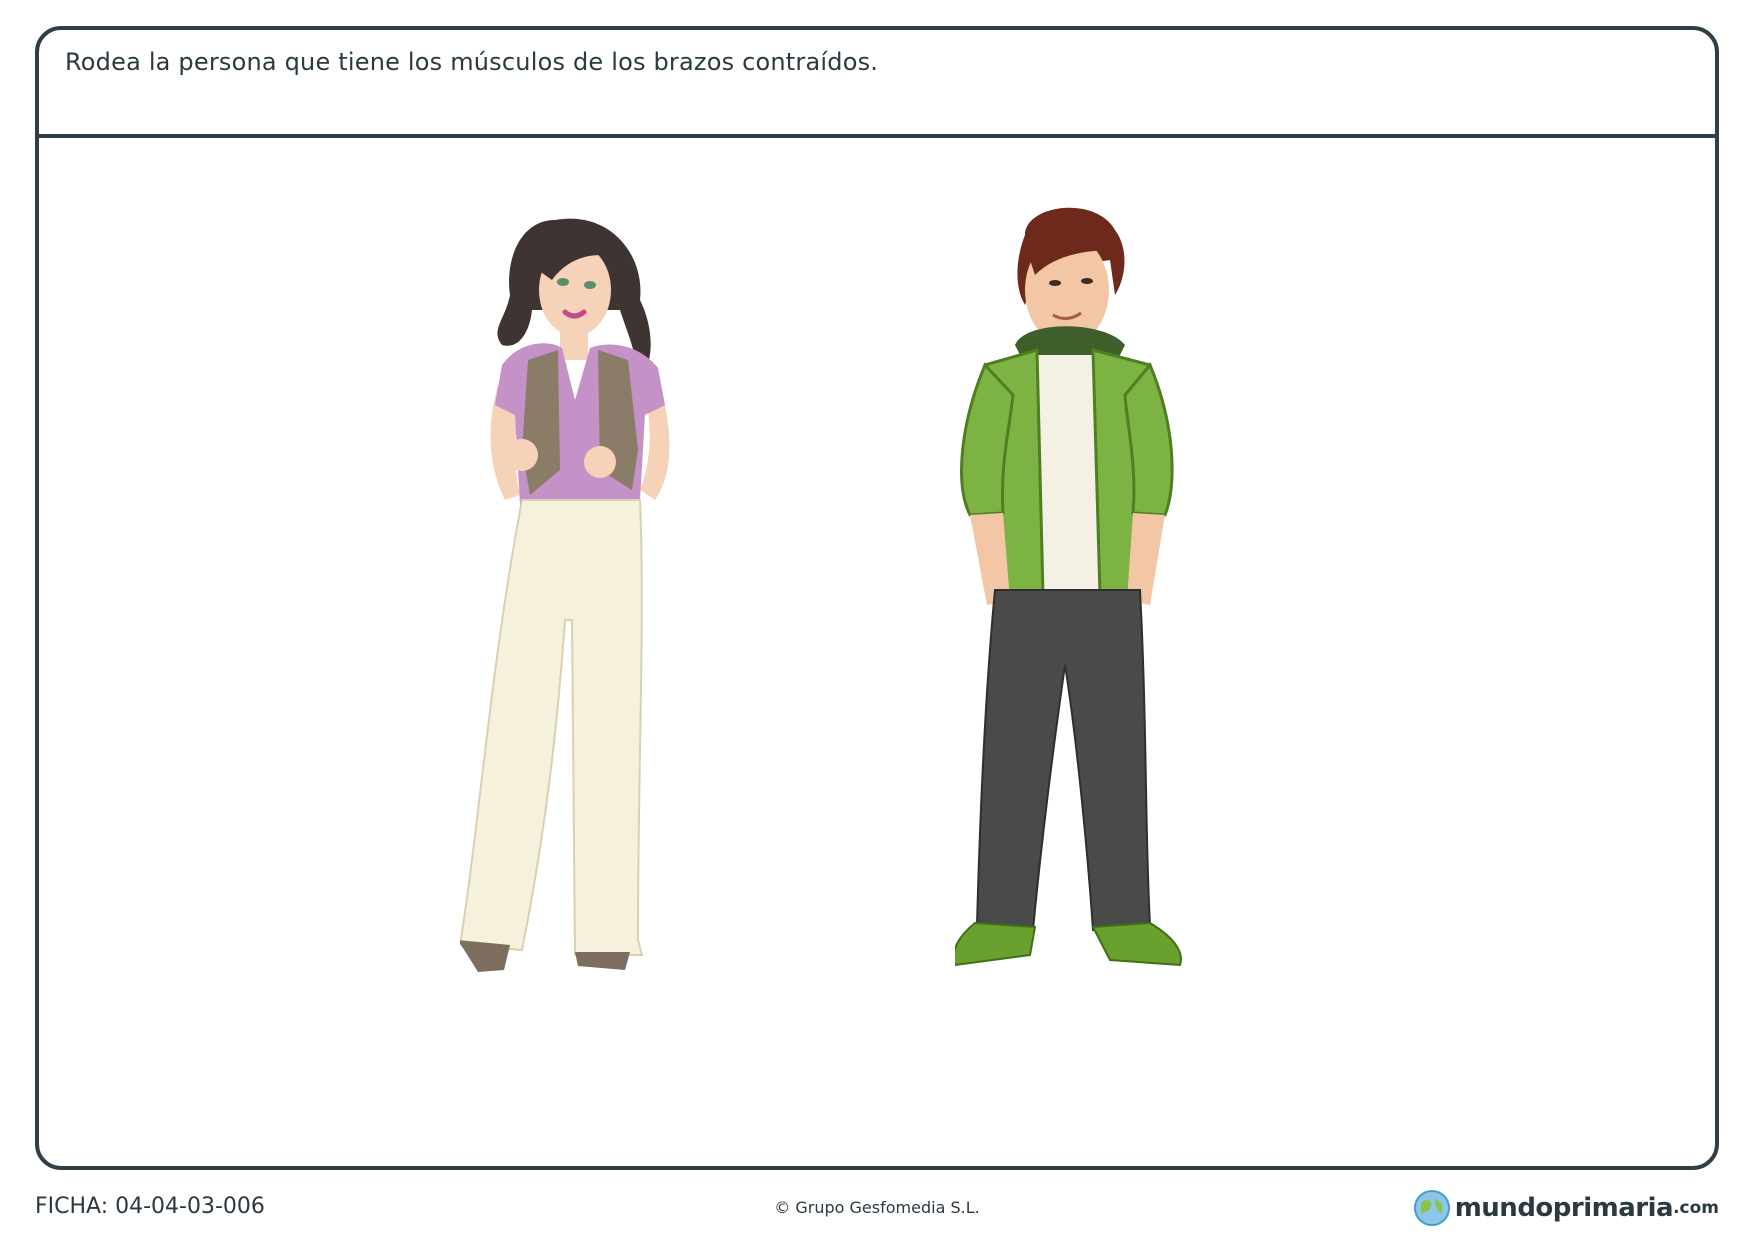 The height and width of the screenshot is (1240, 1754). What do you see at coordinates (1431, 1208) in the screenshot?
I see `globe-icon` at bounding box center [1431, 1208].